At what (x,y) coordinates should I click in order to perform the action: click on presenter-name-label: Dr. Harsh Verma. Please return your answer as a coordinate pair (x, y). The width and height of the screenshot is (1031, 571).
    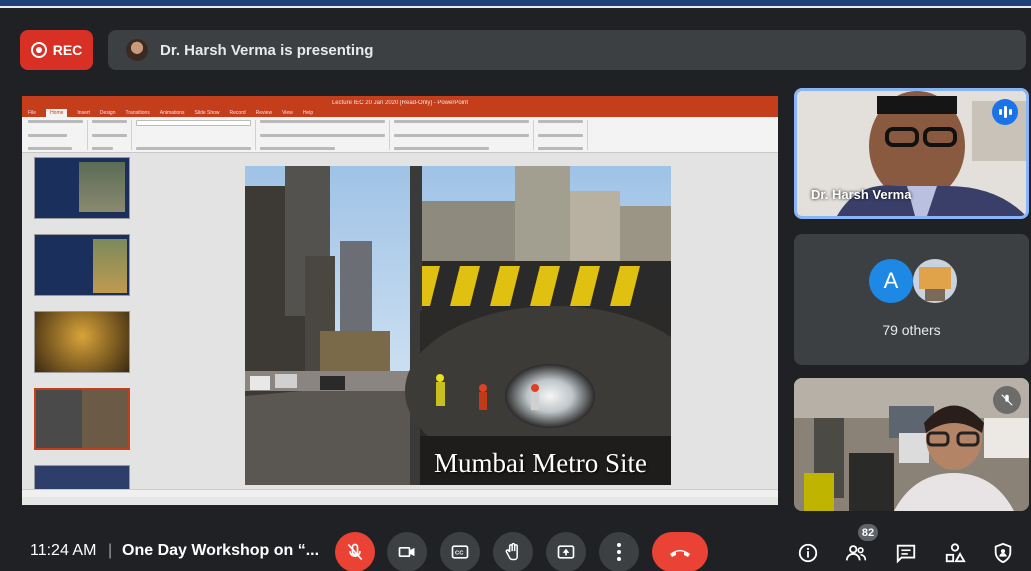
    Looking at the image, I should click on (861, 194).